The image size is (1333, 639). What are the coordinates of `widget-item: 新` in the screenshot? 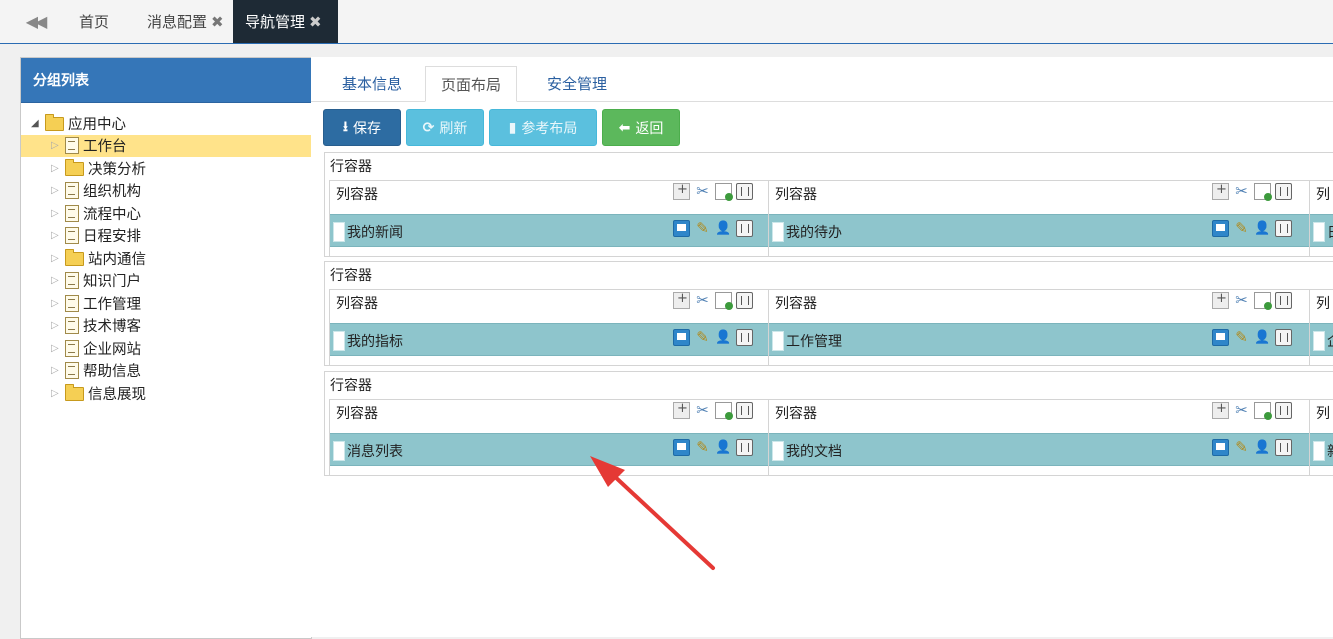 It's located at (1321, 449).